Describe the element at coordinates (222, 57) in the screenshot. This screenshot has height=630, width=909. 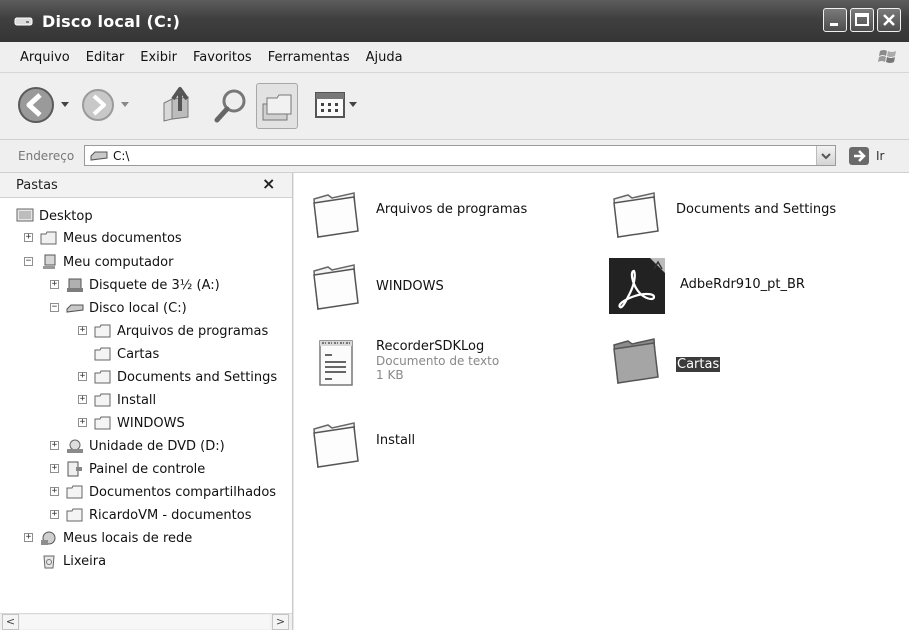
I see `menu-favoritos: Favoritos` at that location.